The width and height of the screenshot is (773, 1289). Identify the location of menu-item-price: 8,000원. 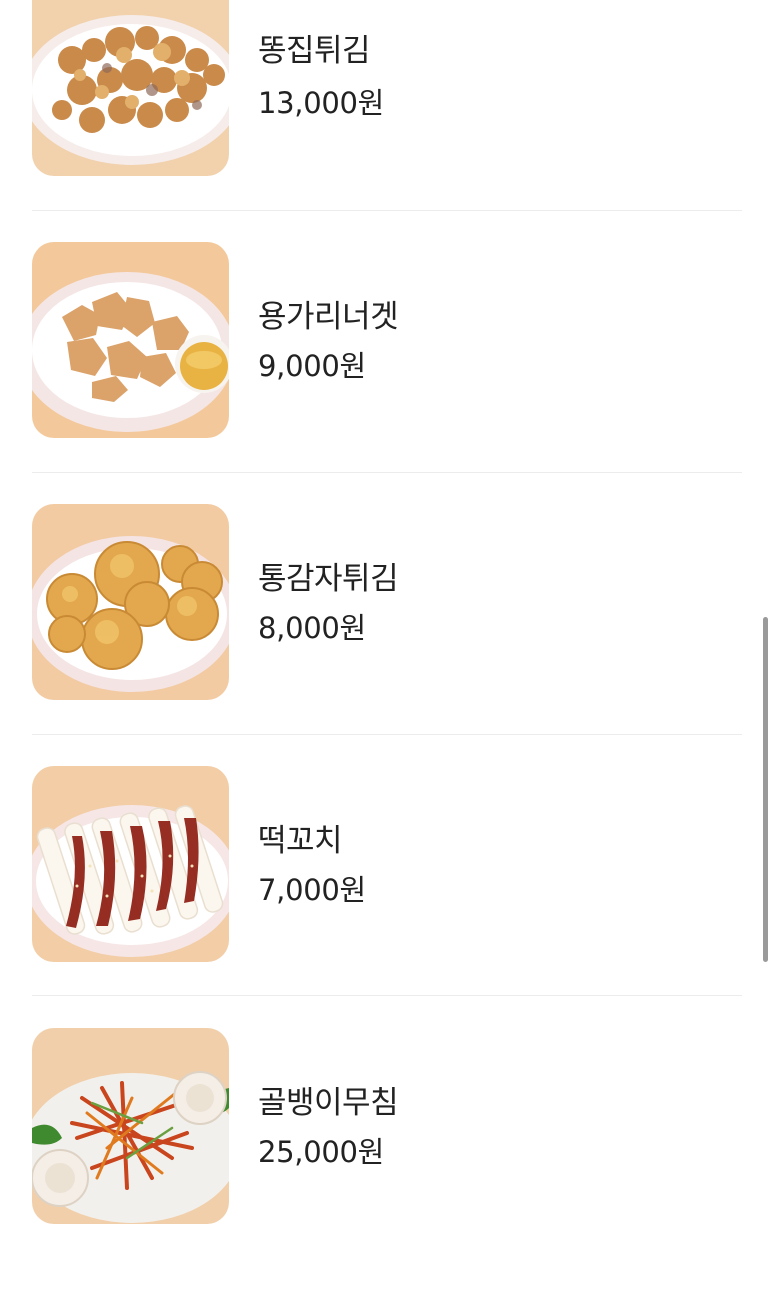
(312, 628).